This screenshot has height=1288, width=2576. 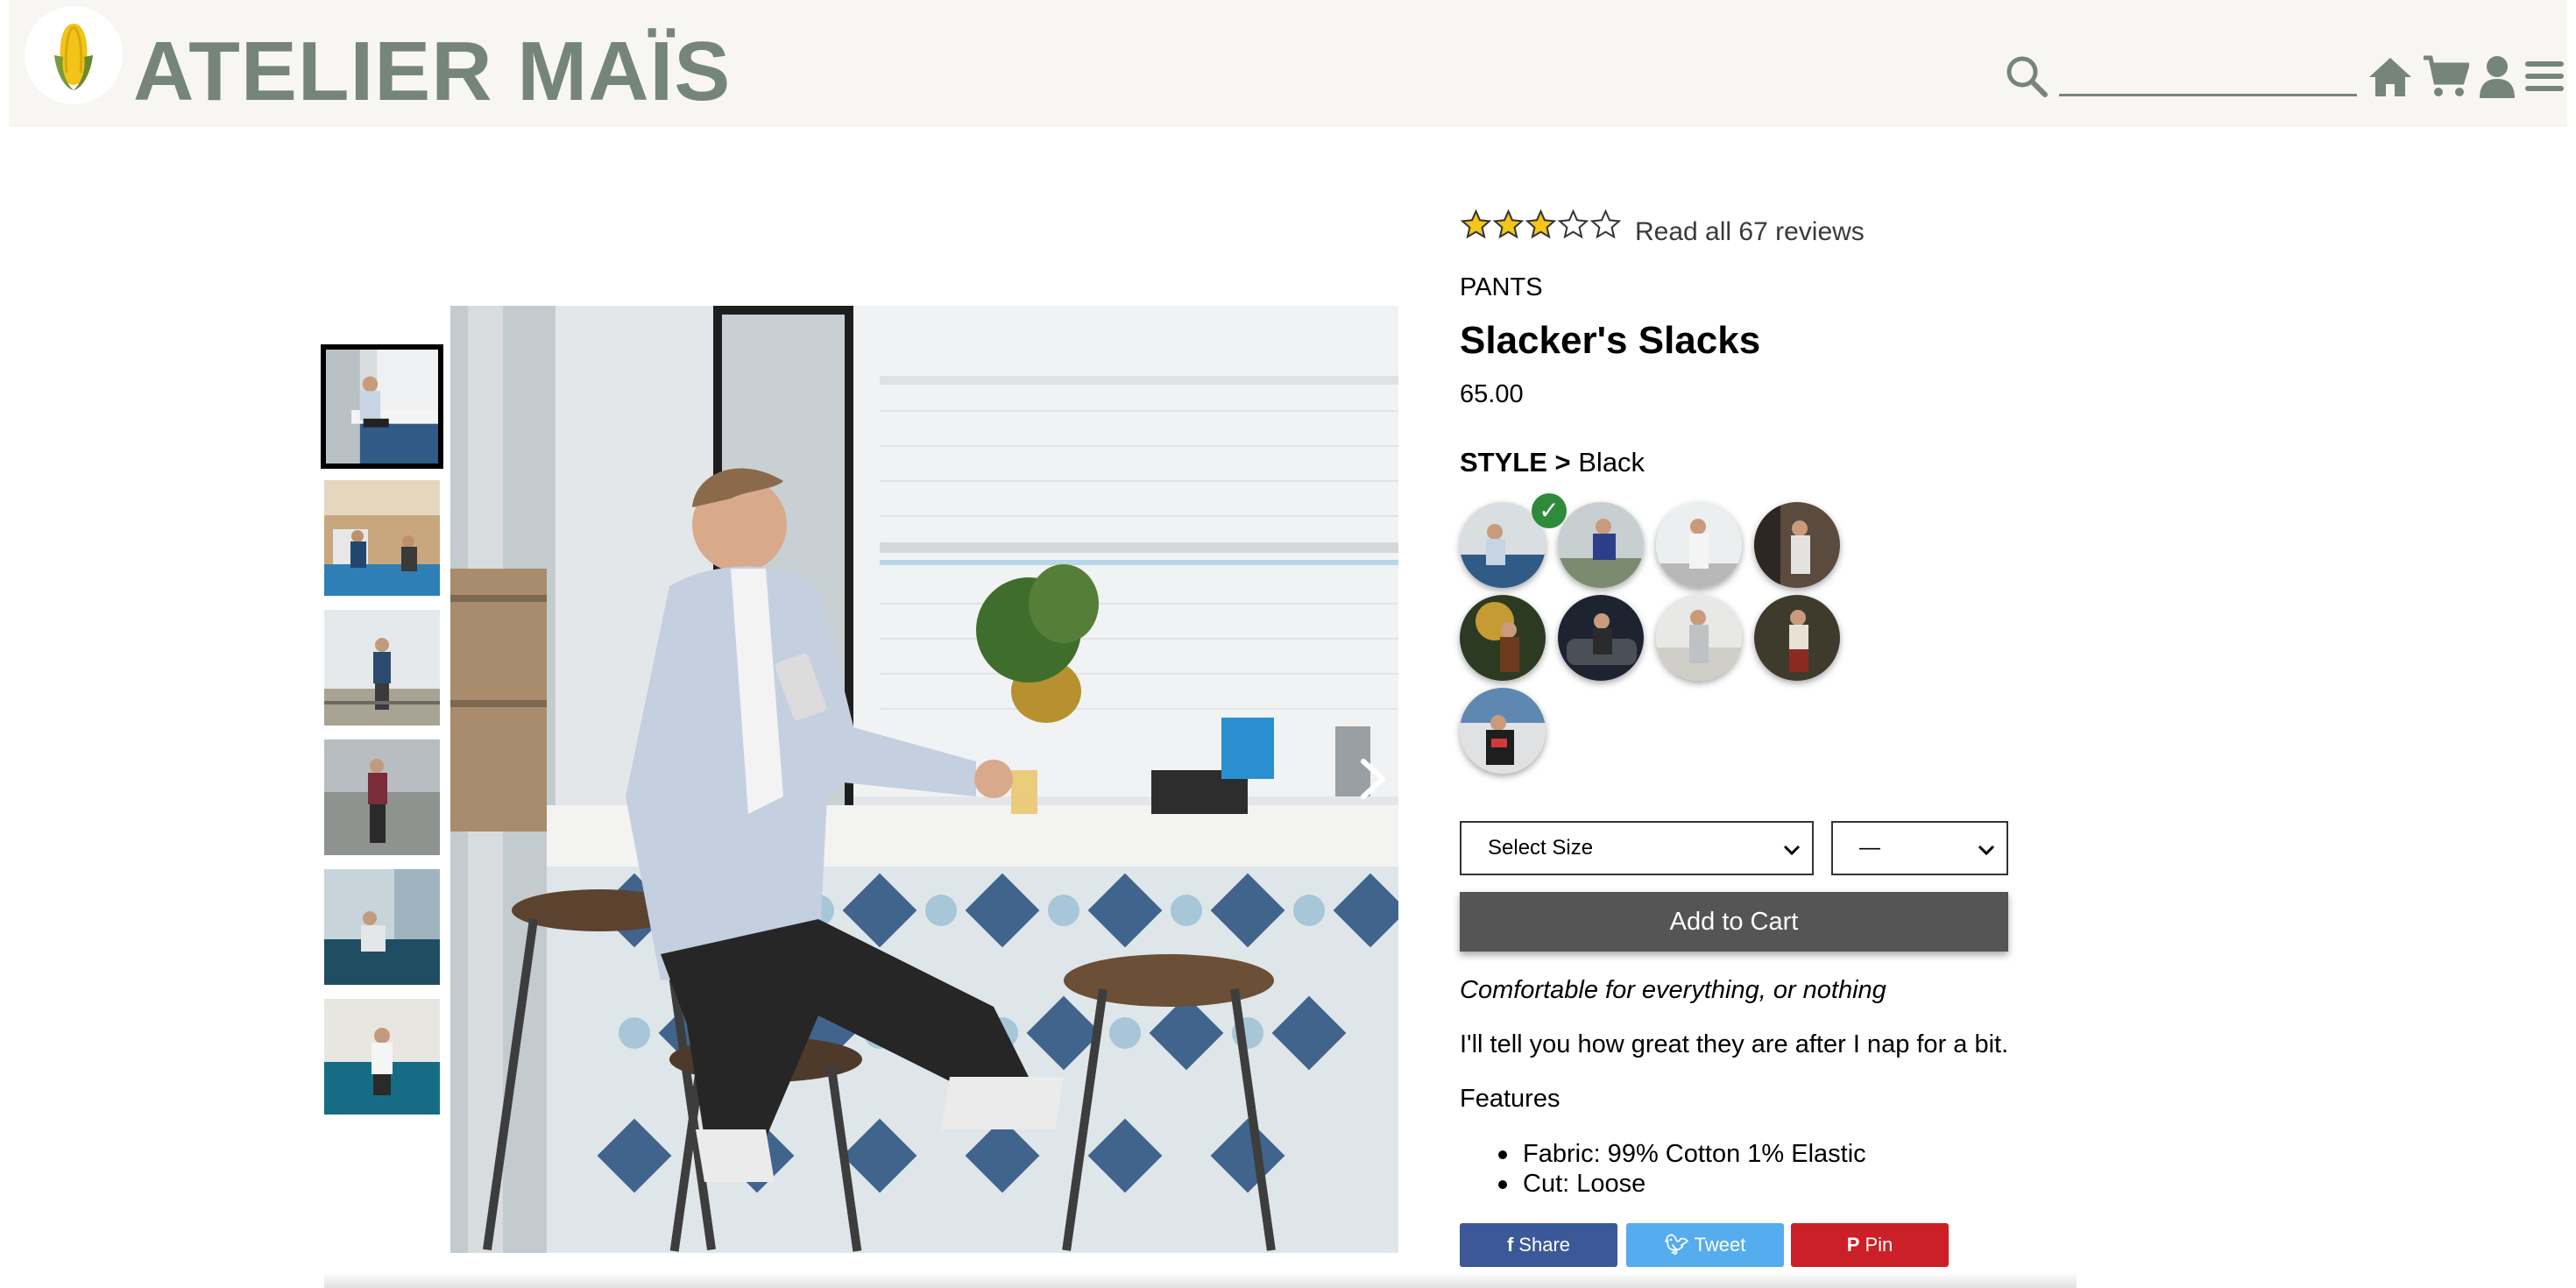 I want to click on pinterest-share-button: P Pin, so click(x=1870, y=1245).